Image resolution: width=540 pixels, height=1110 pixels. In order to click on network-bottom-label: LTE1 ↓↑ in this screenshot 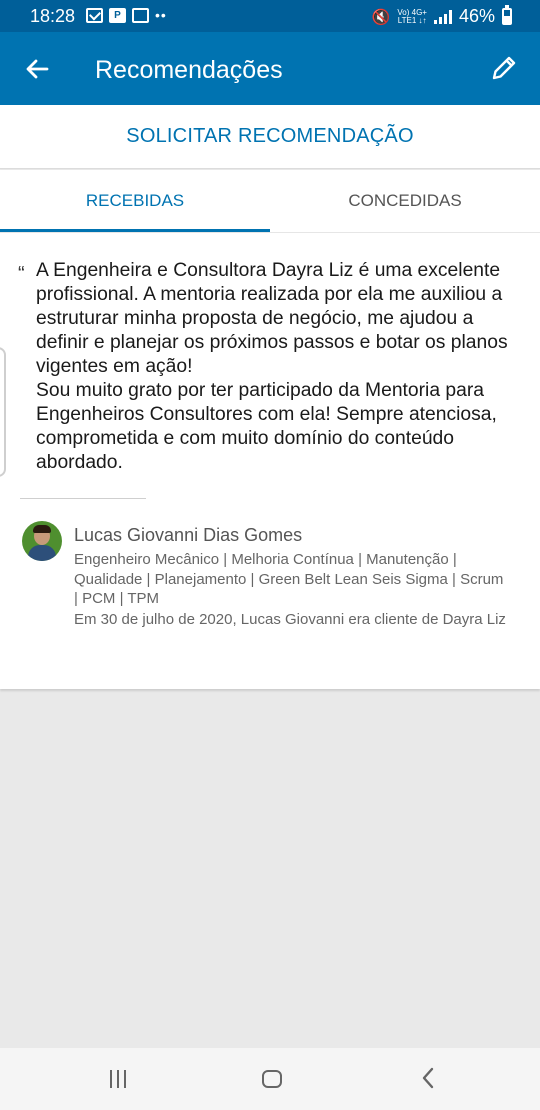, I will do `click(412, 20)`.